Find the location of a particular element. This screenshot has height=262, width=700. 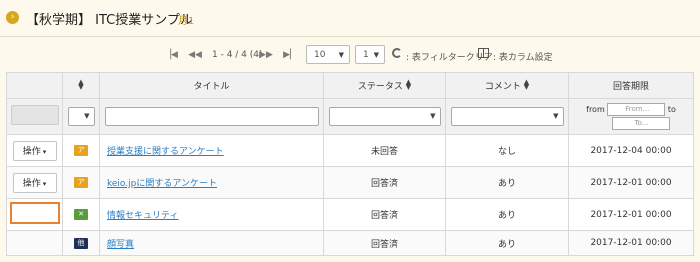

header-status: ステータス ▲ ▼ is located at coordinates (384, 85).